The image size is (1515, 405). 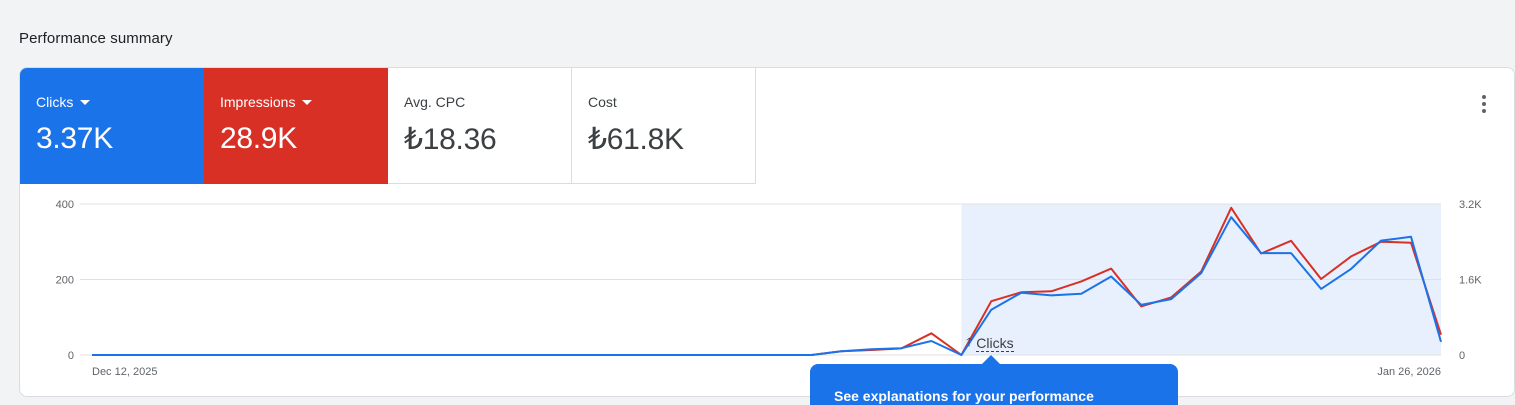 What do you see at coordinates (74, 138) in the screenshot?
I see `metric-value: 3.37K` at bounding box center [74, 138].